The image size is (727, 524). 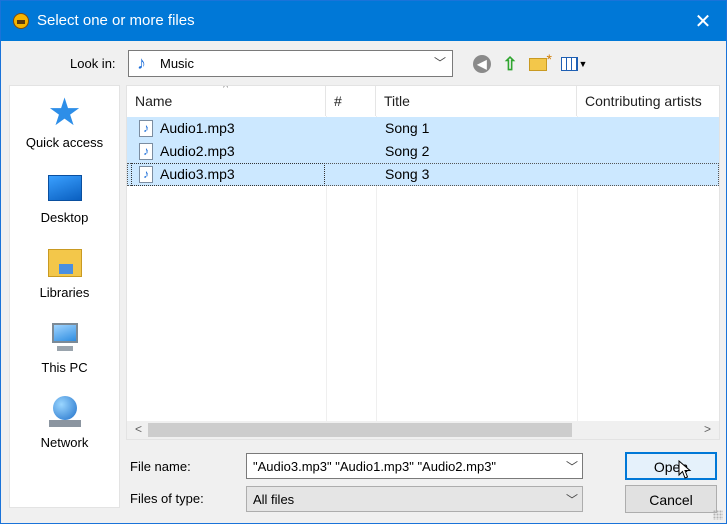 I want to click on create-new-folder-icon, so click(x=539, y=63).